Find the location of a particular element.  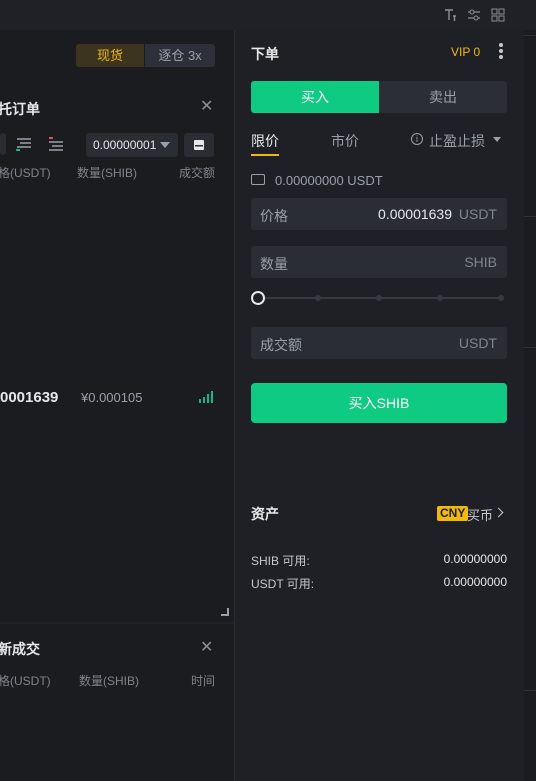

price-unit: USDT is located at coordinates (477, 214).